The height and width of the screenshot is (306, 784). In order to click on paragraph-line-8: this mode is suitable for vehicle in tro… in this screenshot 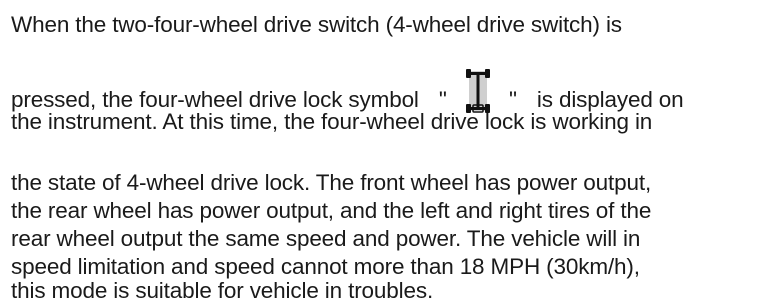, I will do `click(222, 290)`.